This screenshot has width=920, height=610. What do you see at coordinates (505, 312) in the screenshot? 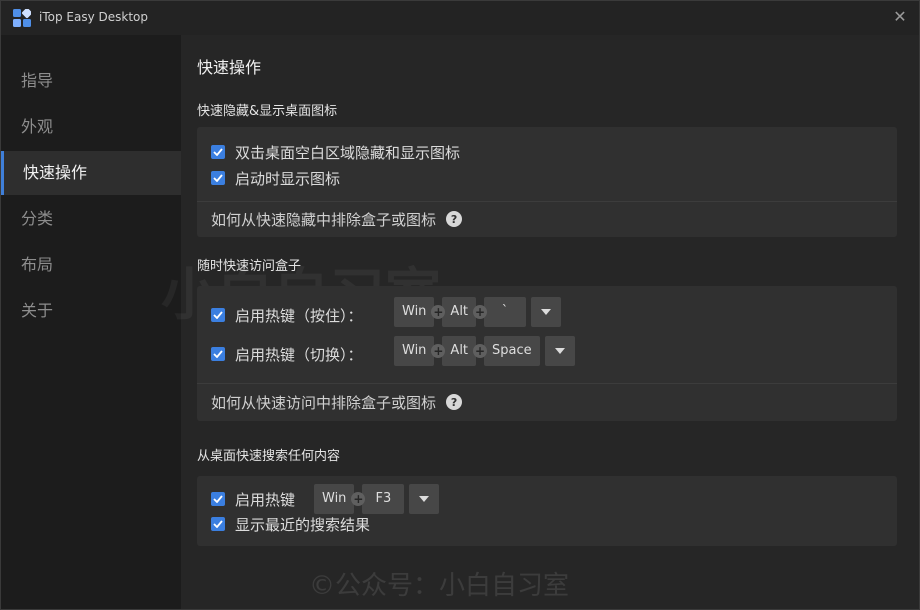
I see `key-backtick: `` at bounding box center [505, 312].